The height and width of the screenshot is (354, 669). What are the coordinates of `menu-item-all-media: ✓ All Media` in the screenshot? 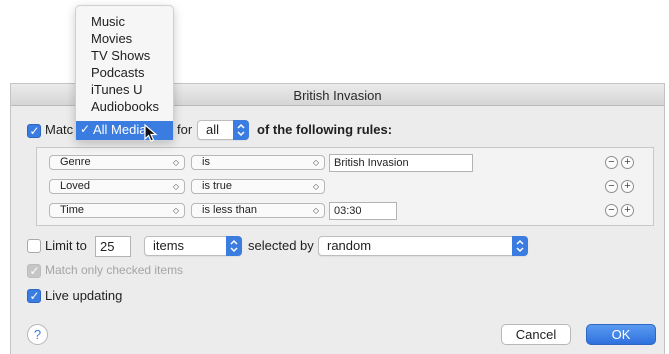 It's located at (124, 130).